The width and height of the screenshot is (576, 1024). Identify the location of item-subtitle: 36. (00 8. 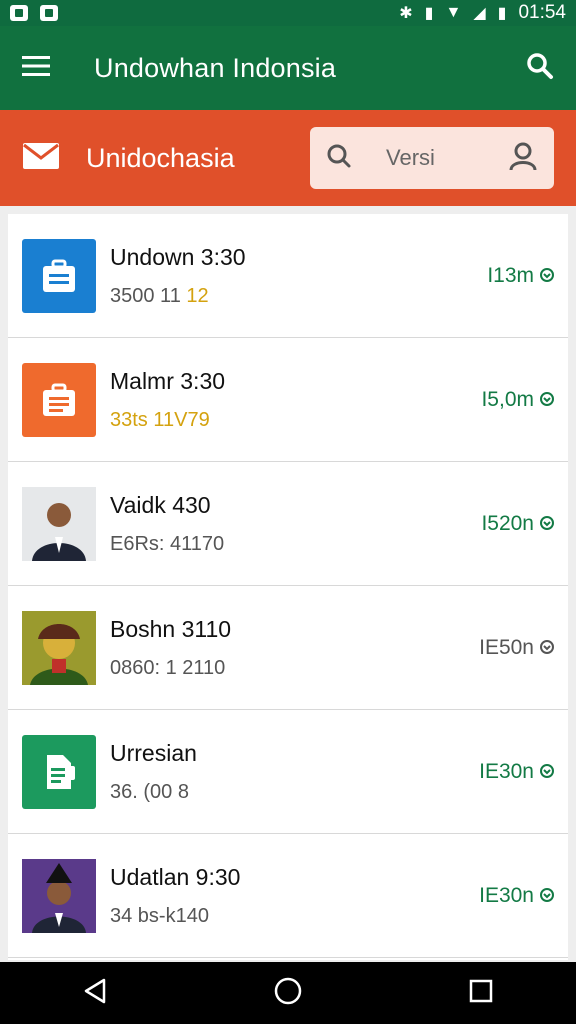
(149, 791).